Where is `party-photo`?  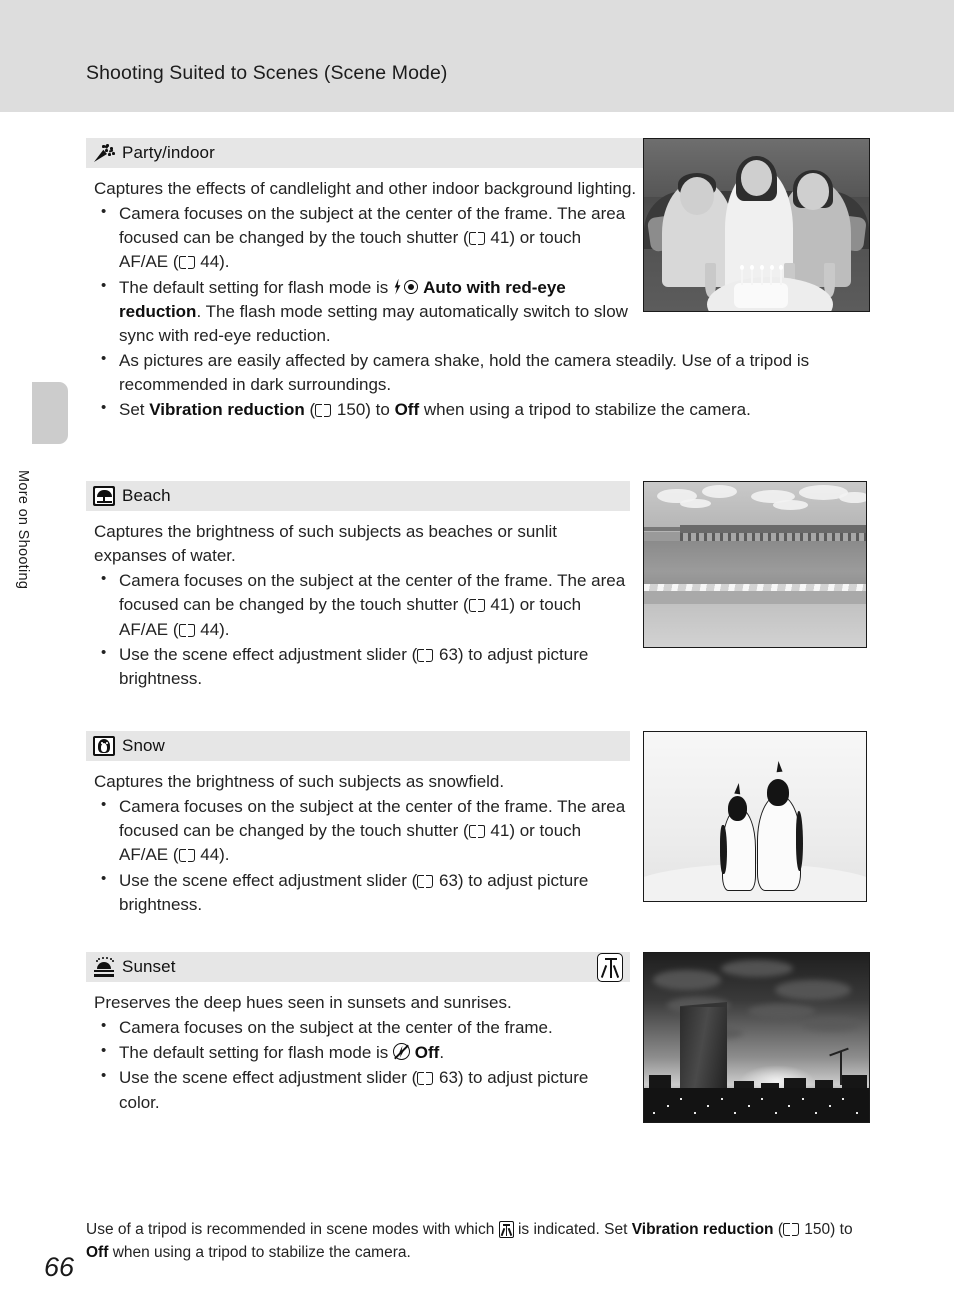
party-photo is located at coordinates (756, 225).